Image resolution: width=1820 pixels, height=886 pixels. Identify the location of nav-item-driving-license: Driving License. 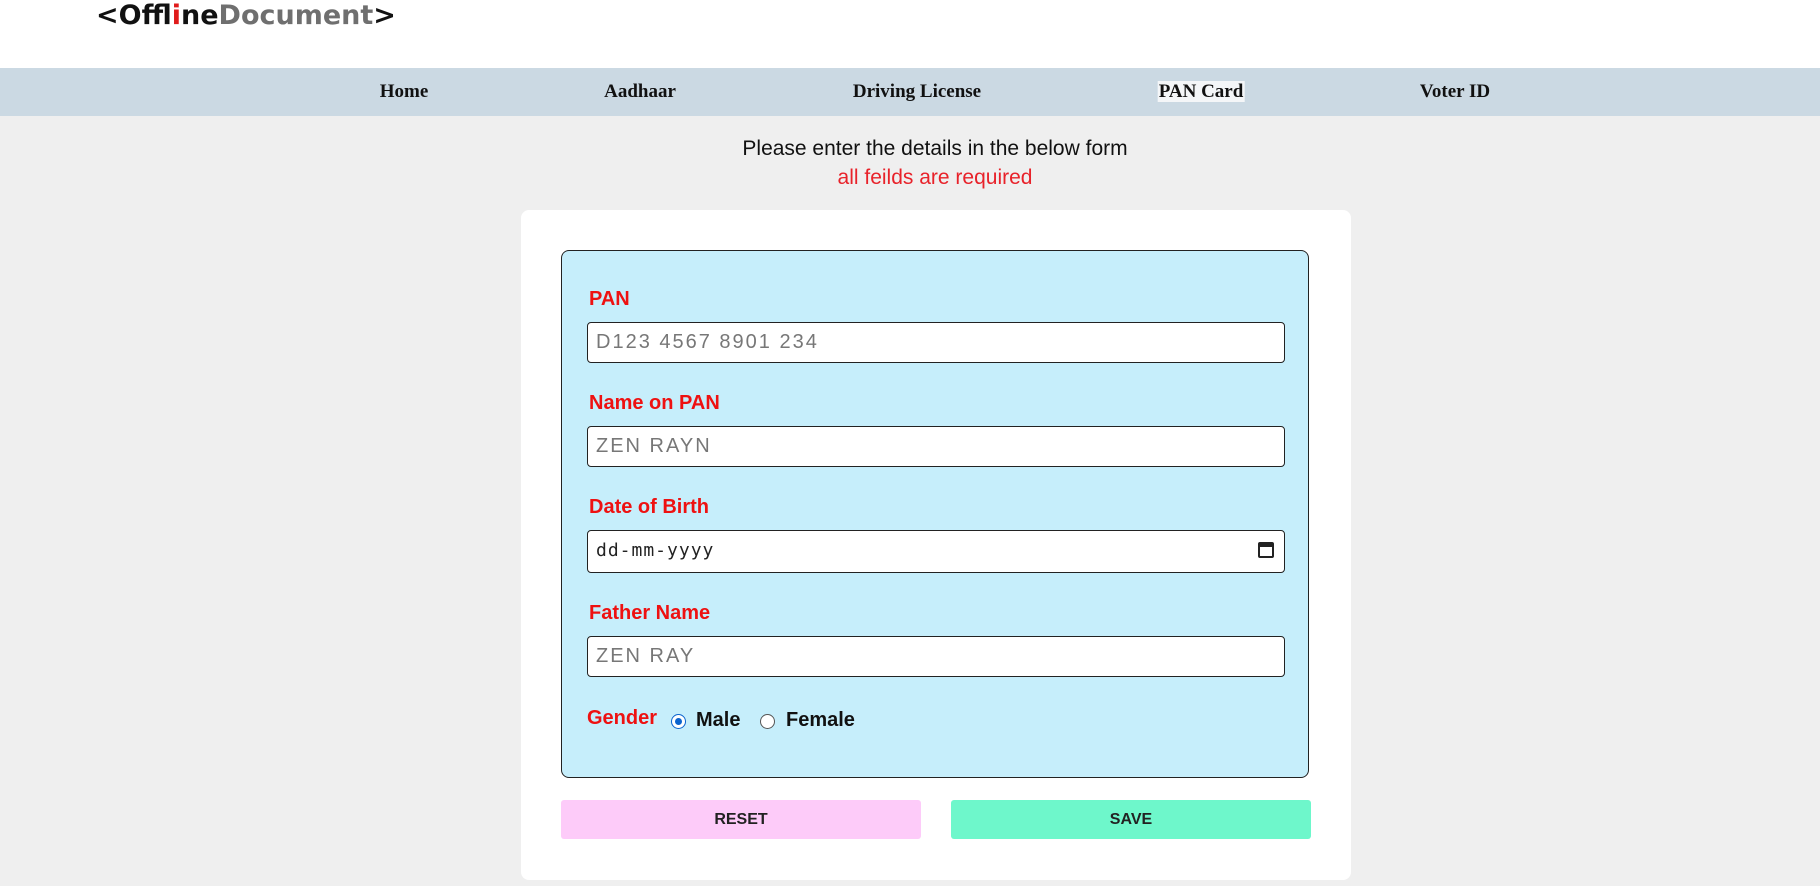
(917, 92).